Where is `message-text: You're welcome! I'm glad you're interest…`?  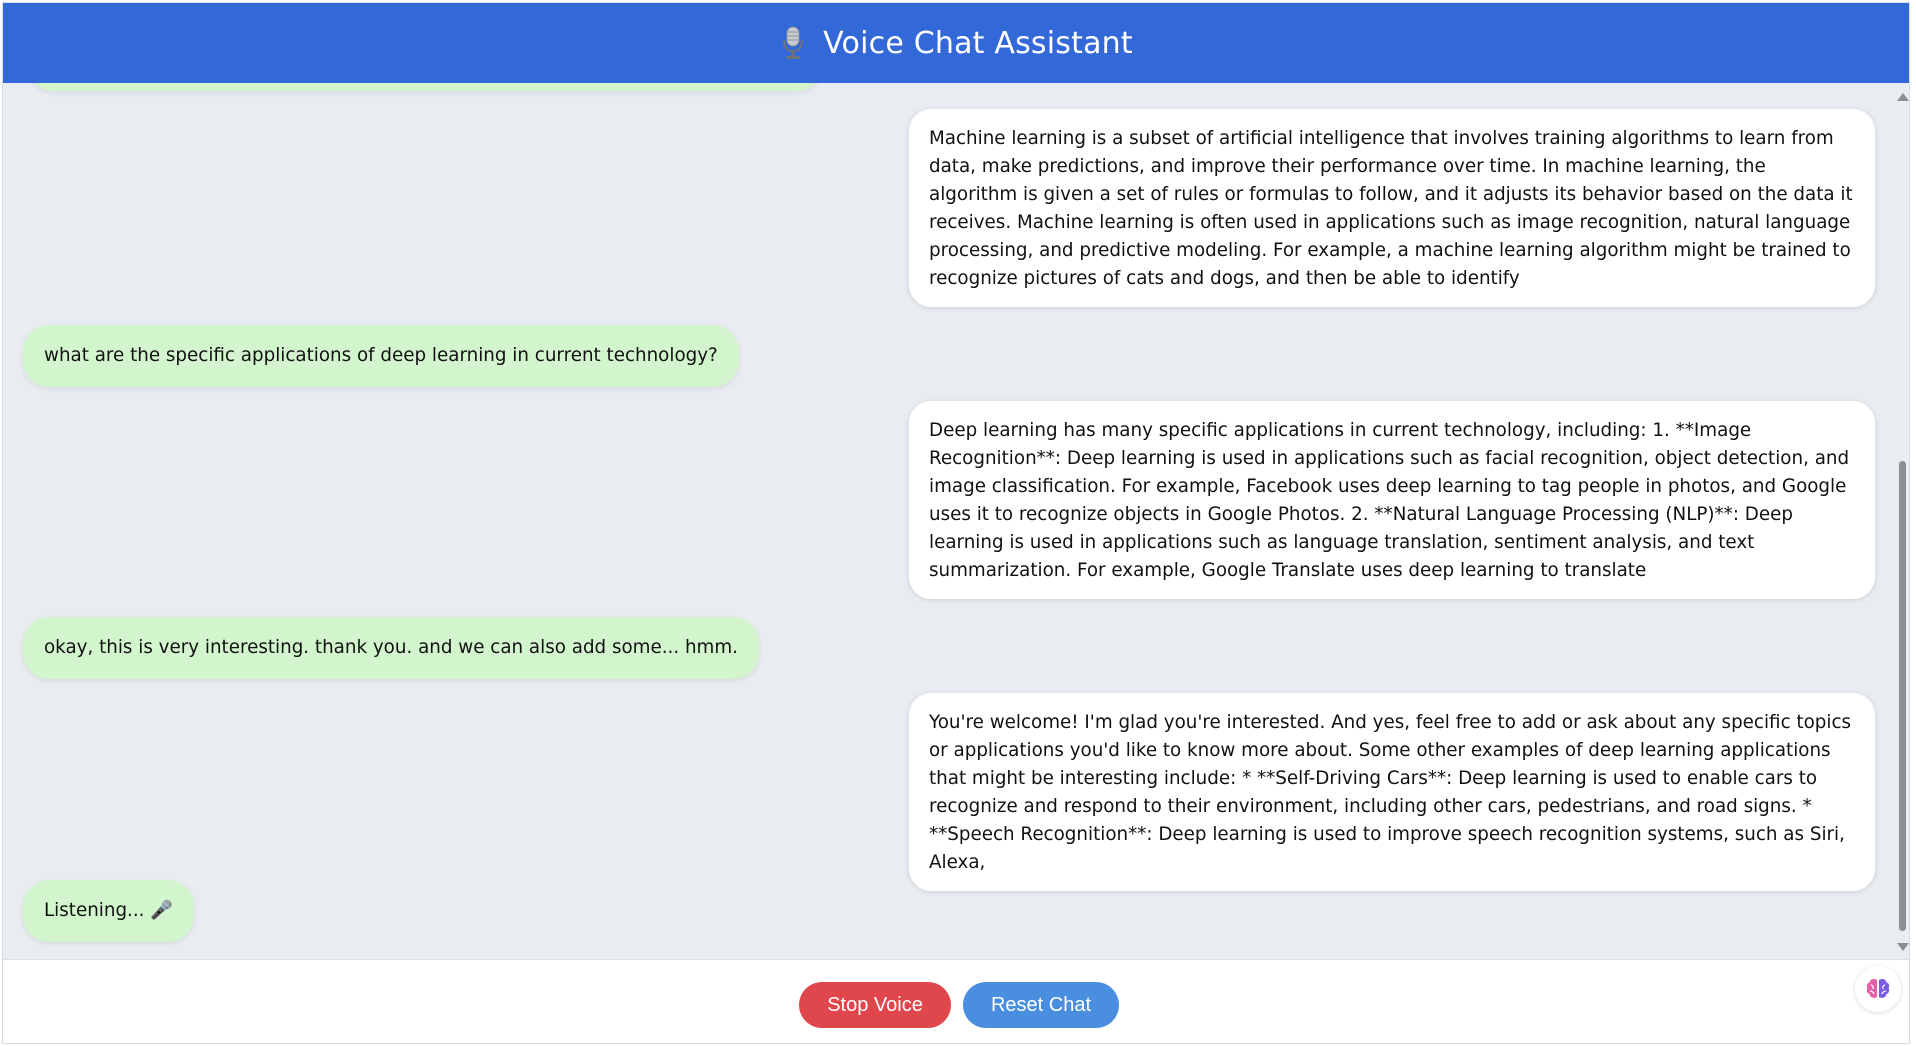
message-text: You're welcome! I'm glad you're interest… is located at coordinates (1390, 792).